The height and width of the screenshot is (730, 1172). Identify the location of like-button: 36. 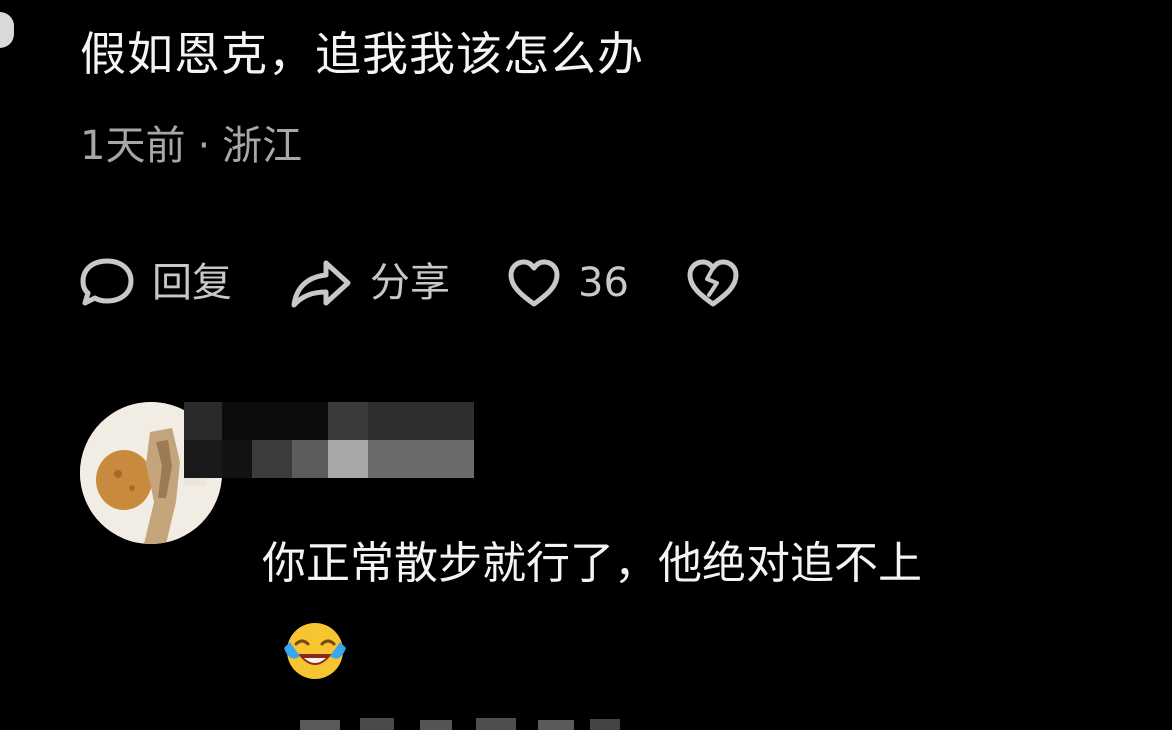
(567, 283).